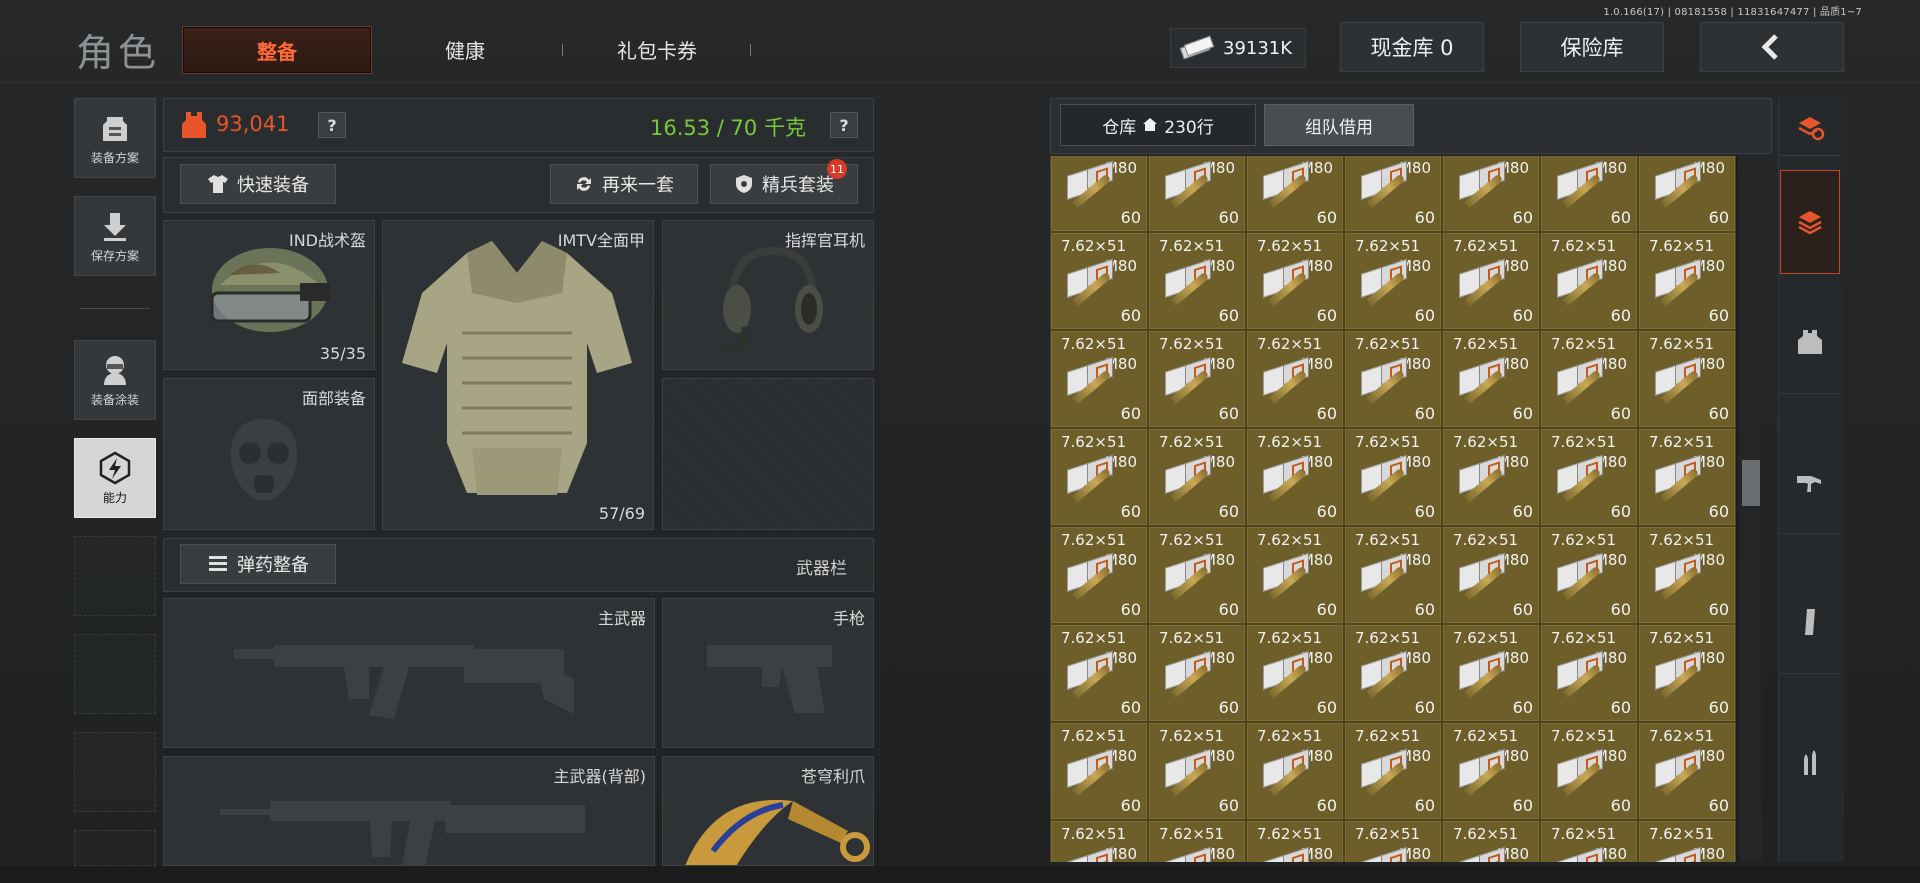 This screenshot has height=883, width=1920. Describe the element at coordinates (768, 295) in the screenshot. I see `headset-slot: 指挥官耳机` at that location.